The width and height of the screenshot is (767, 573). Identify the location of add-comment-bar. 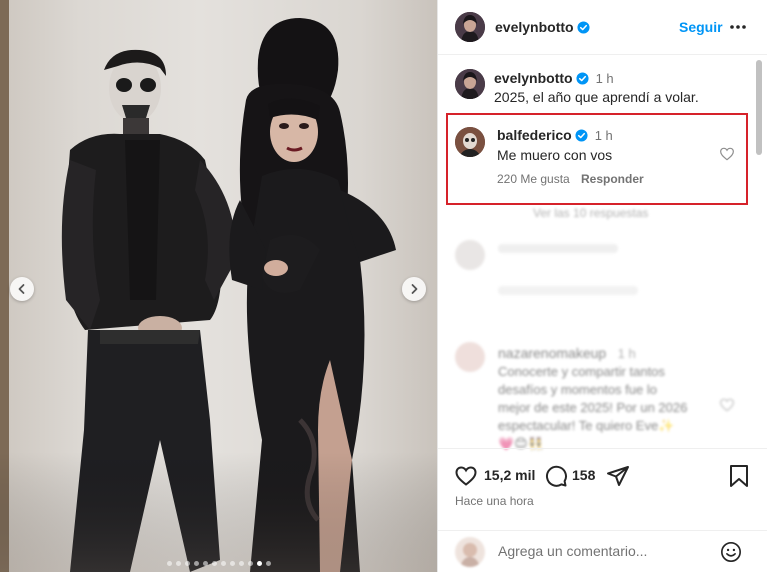
(602, 551).